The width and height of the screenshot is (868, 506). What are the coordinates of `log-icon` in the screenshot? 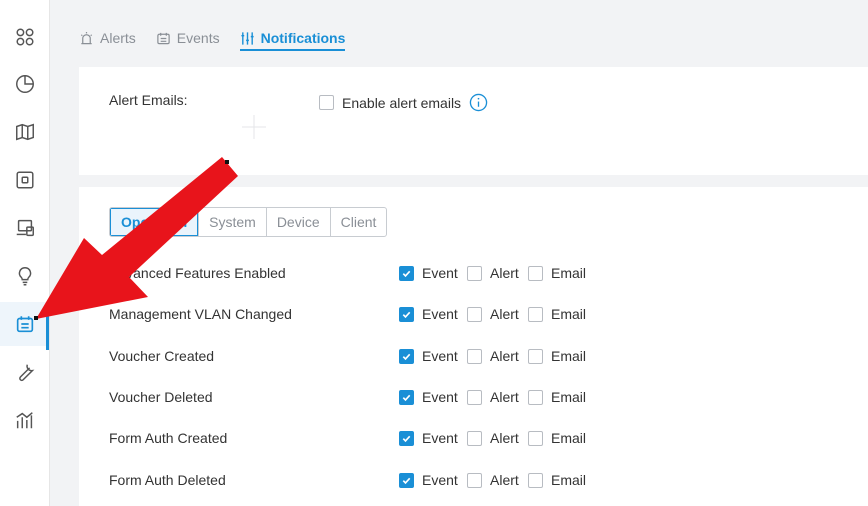 It's located at (24, 324).